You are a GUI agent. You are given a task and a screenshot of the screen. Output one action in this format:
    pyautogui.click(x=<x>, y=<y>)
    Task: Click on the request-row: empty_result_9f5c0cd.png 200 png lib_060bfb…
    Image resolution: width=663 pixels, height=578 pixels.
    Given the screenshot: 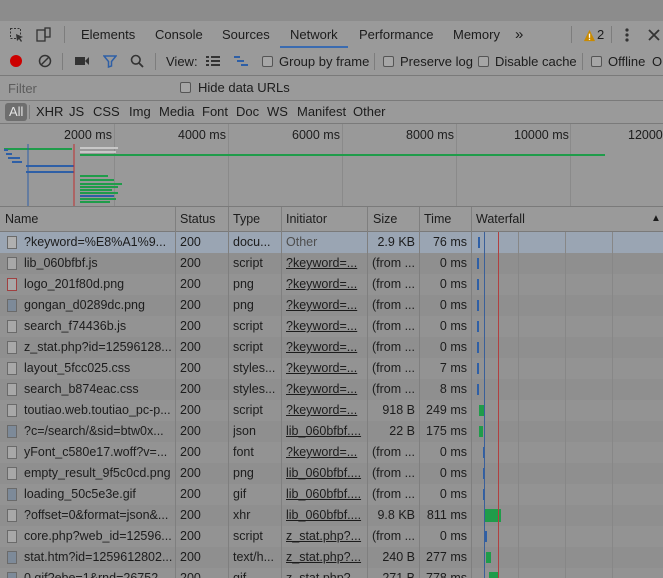 What is the action you would take?
    pyautogui.click(x=331, y=473)
    